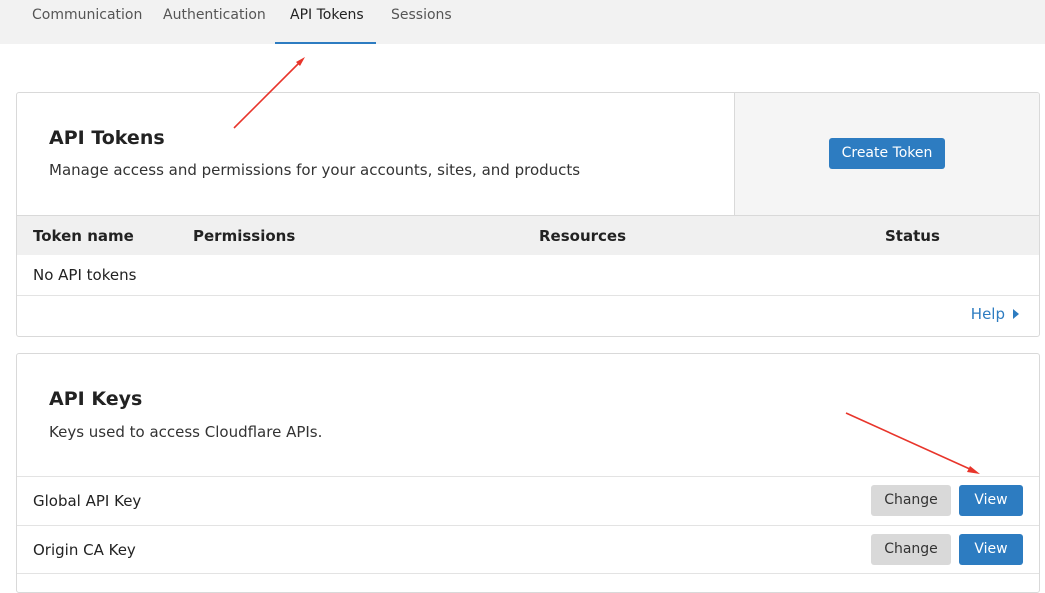 The height and width of the screenshot is (593, 1045). Describe the element at coordinates (87, 22) in the screenshot. I see `tab-communication: Communication` at that location.